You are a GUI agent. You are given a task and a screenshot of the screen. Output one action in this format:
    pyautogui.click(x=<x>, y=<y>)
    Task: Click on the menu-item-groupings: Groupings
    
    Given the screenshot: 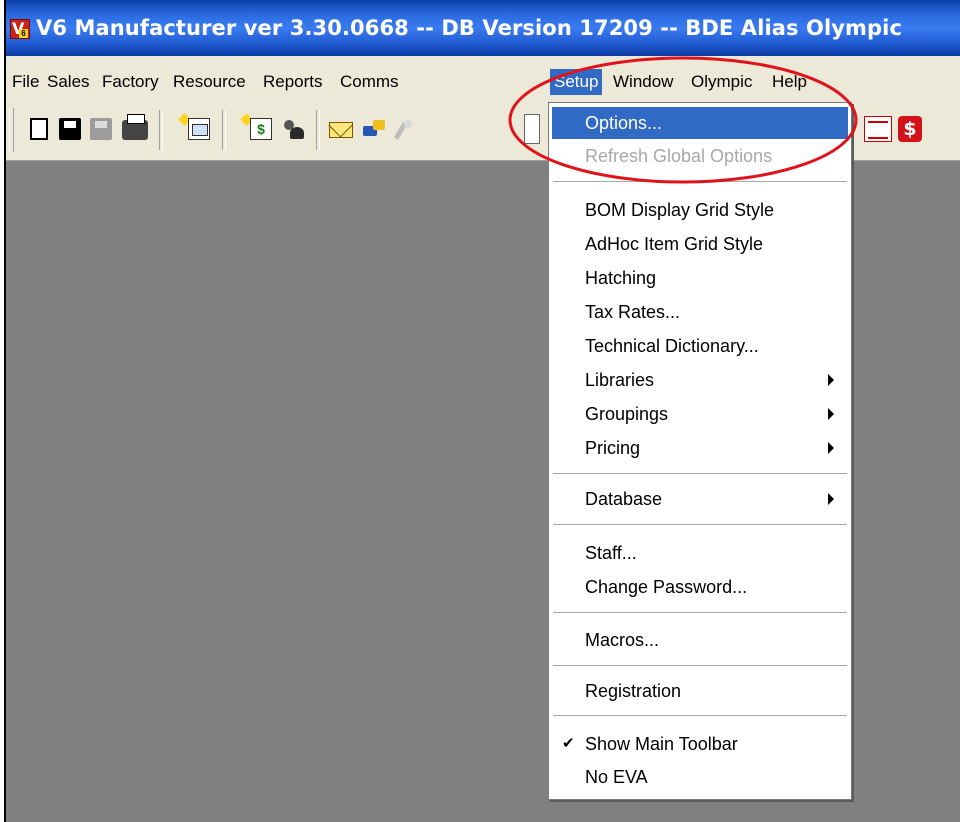 What is the action you would take?
    pyautogui.click(x=700, y=414)
    